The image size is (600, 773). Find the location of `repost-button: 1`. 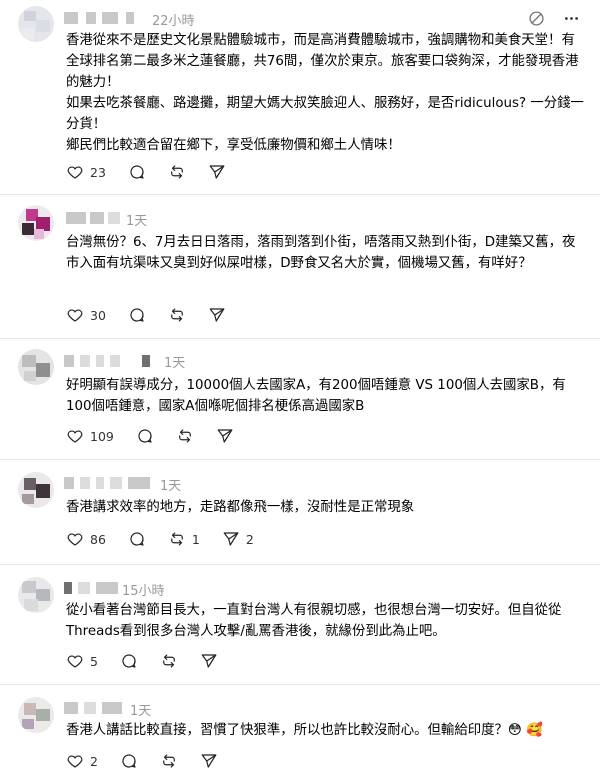

repost-button: 1 is located at coordinates (184, 539).